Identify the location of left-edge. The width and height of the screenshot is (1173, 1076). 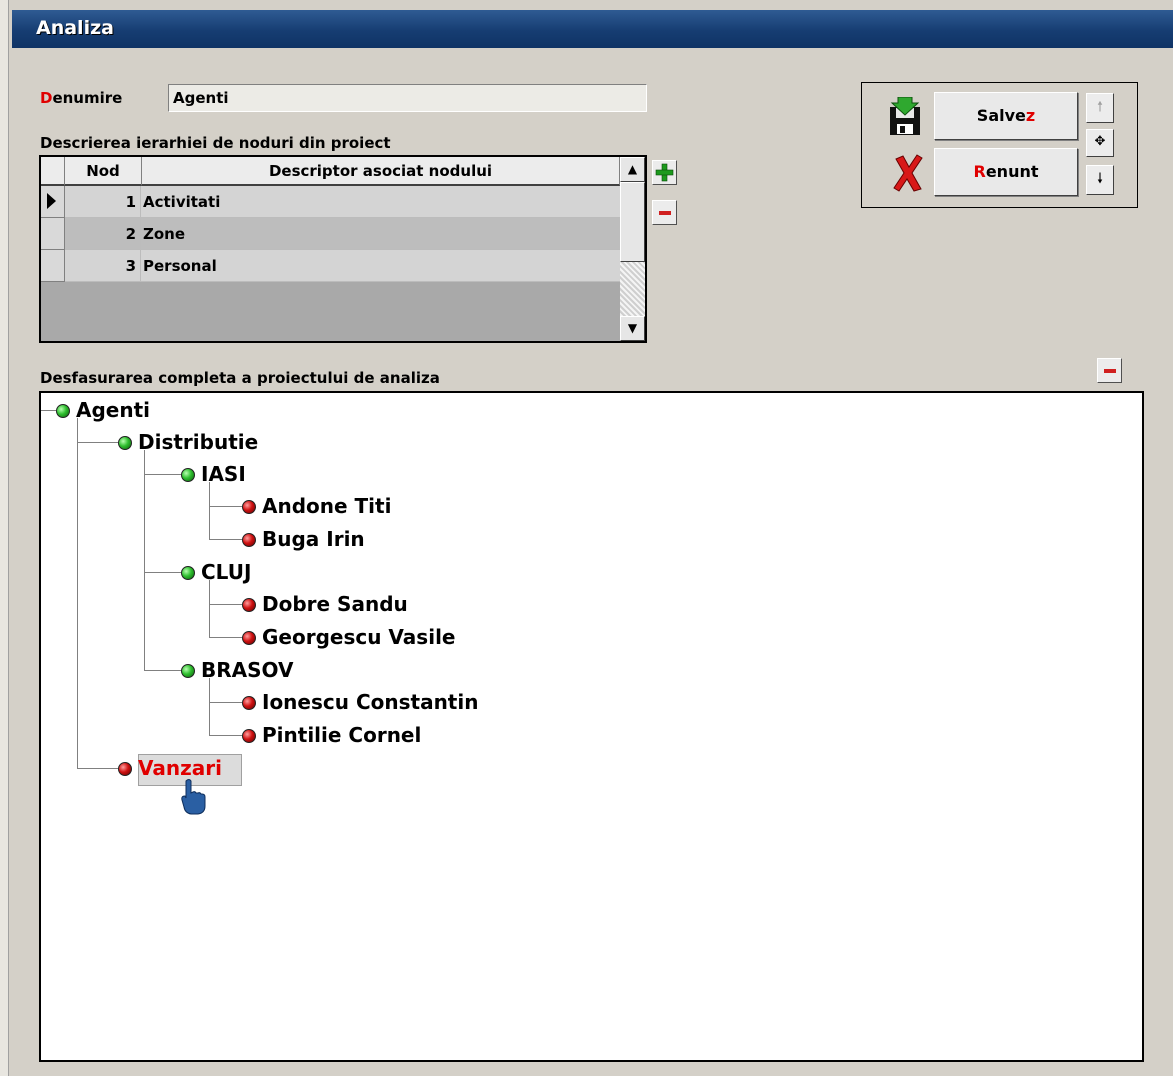
(4, 538).